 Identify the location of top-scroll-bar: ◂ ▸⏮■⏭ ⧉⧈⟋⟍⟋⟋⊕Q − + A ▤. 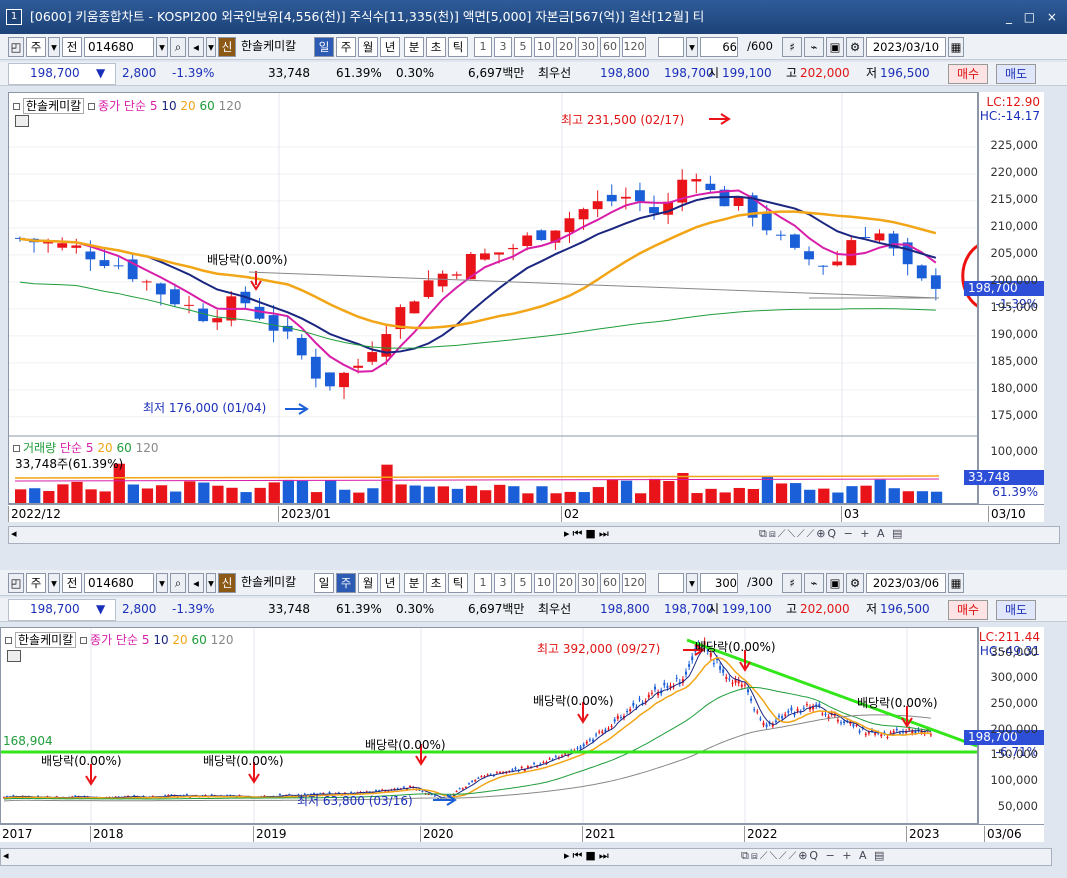
(534, 535).